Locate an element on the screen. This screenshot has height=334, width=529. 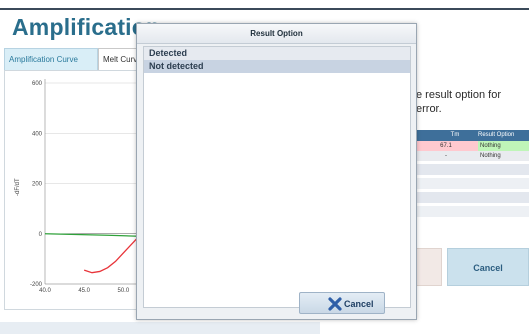
chart-grid is located at coordinates (92, 183).